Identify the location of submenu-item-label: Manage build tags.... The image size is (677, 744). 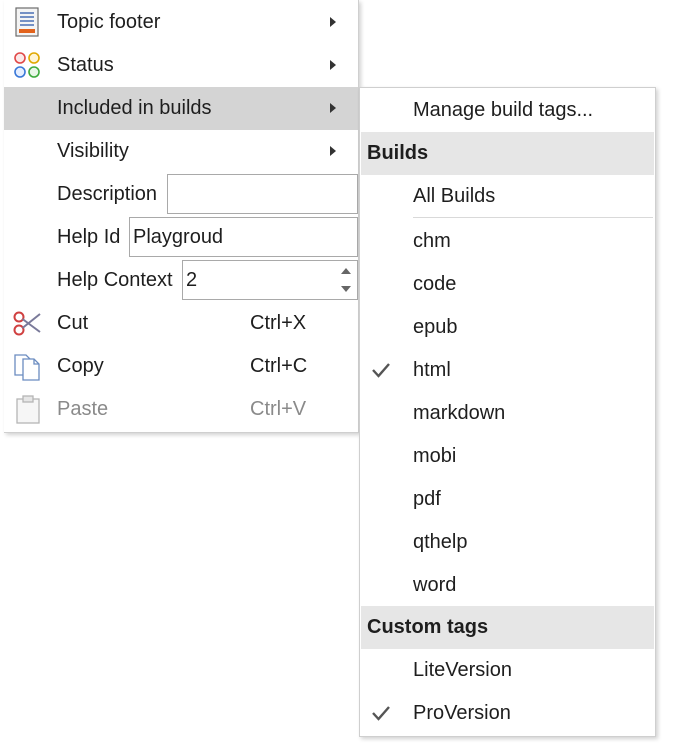
(503, 110).